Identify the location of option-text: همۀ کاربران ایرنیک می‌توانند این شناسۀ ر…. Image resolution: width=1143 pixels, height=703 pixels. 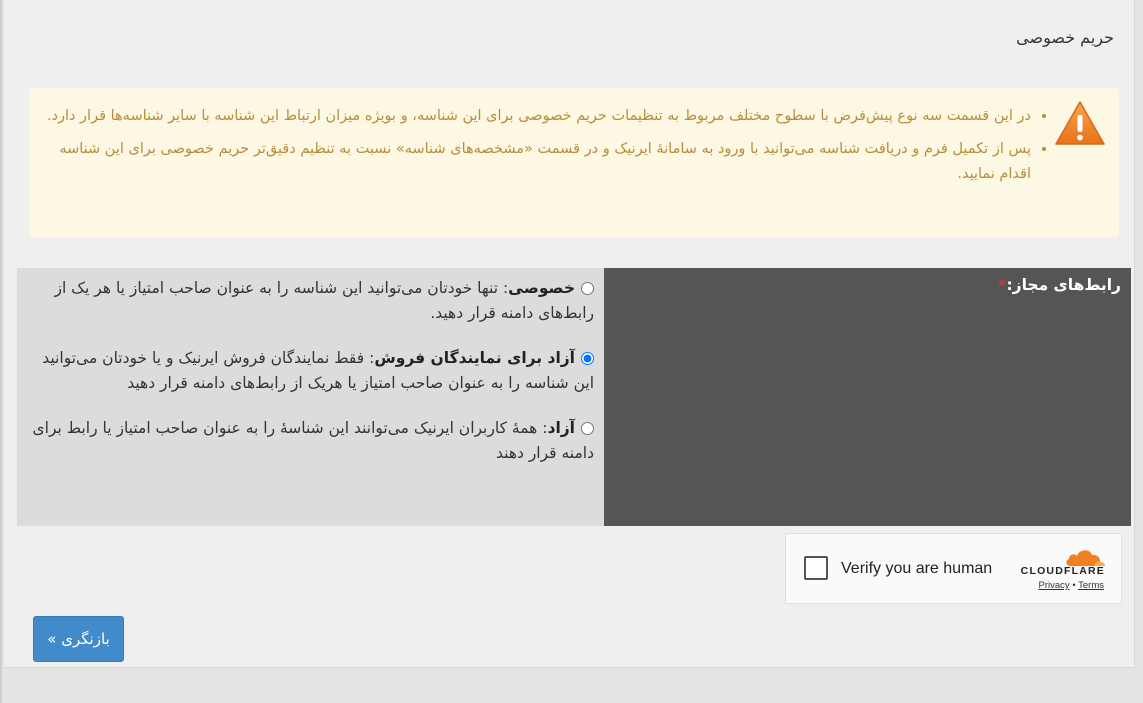
(313, 440).